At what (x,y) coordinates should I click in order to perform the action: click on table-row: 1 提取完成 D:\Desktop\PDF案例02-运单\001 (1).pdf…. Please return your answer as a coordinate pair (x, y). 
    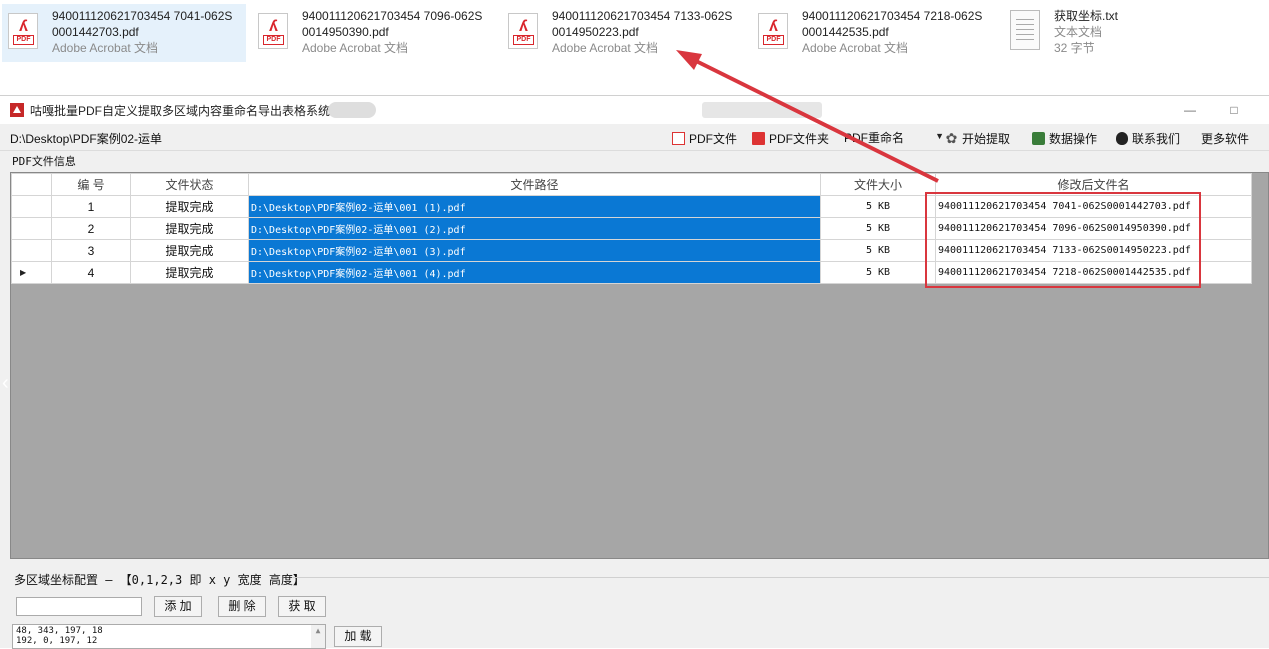
    Looking at the image, I should click on (631, 206).